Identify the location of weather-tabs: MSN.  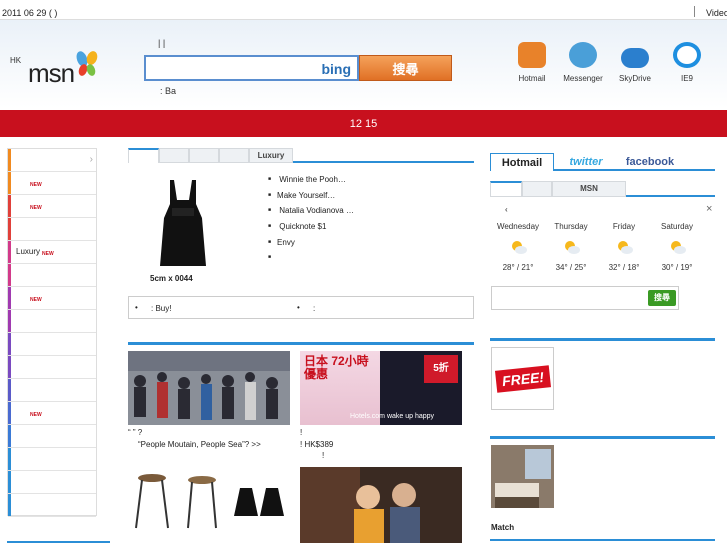
(602, 189).